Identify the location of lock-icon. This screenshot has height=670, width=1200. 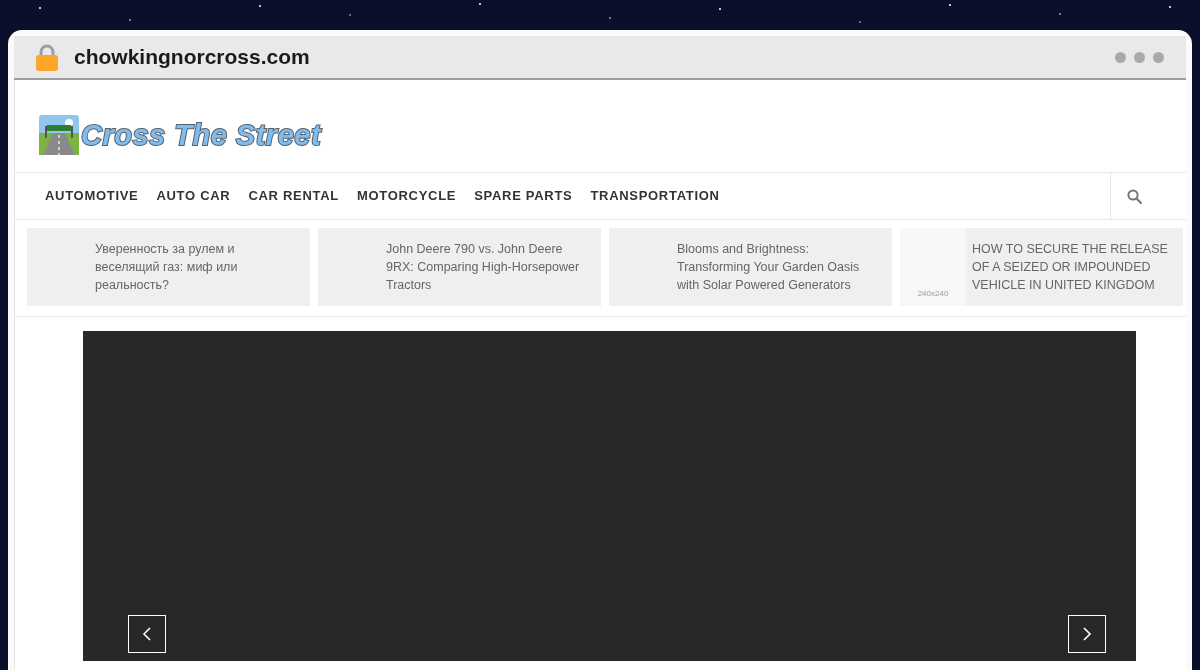
(47, 57).